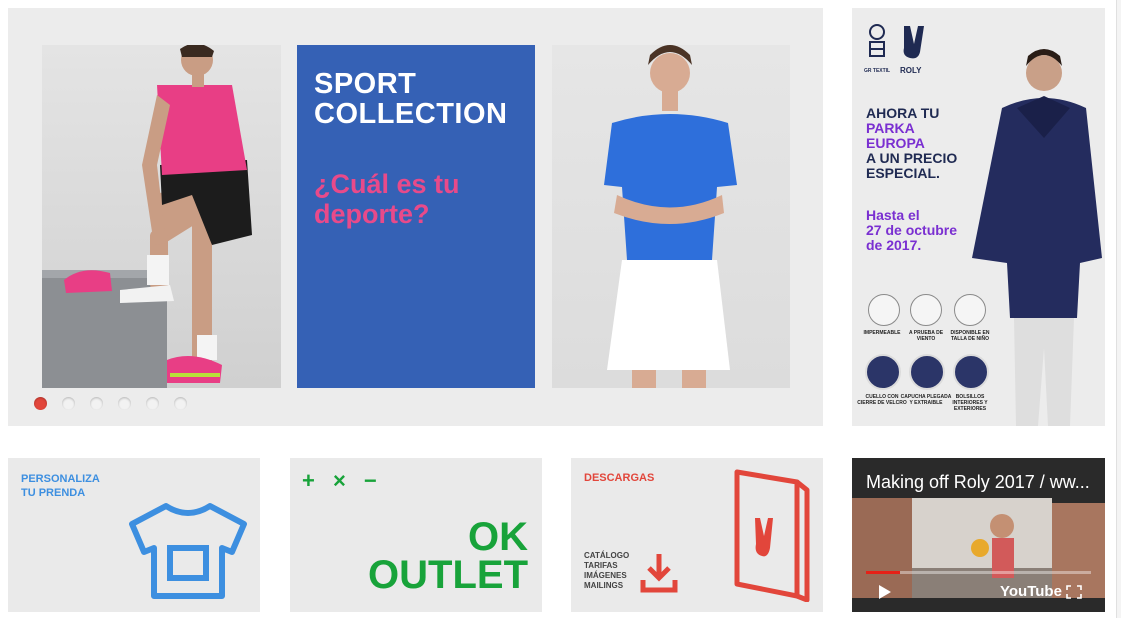 The height and width of the screenshot is (618, 1121). I want to click on kids-size-icon, so click(970, 310).